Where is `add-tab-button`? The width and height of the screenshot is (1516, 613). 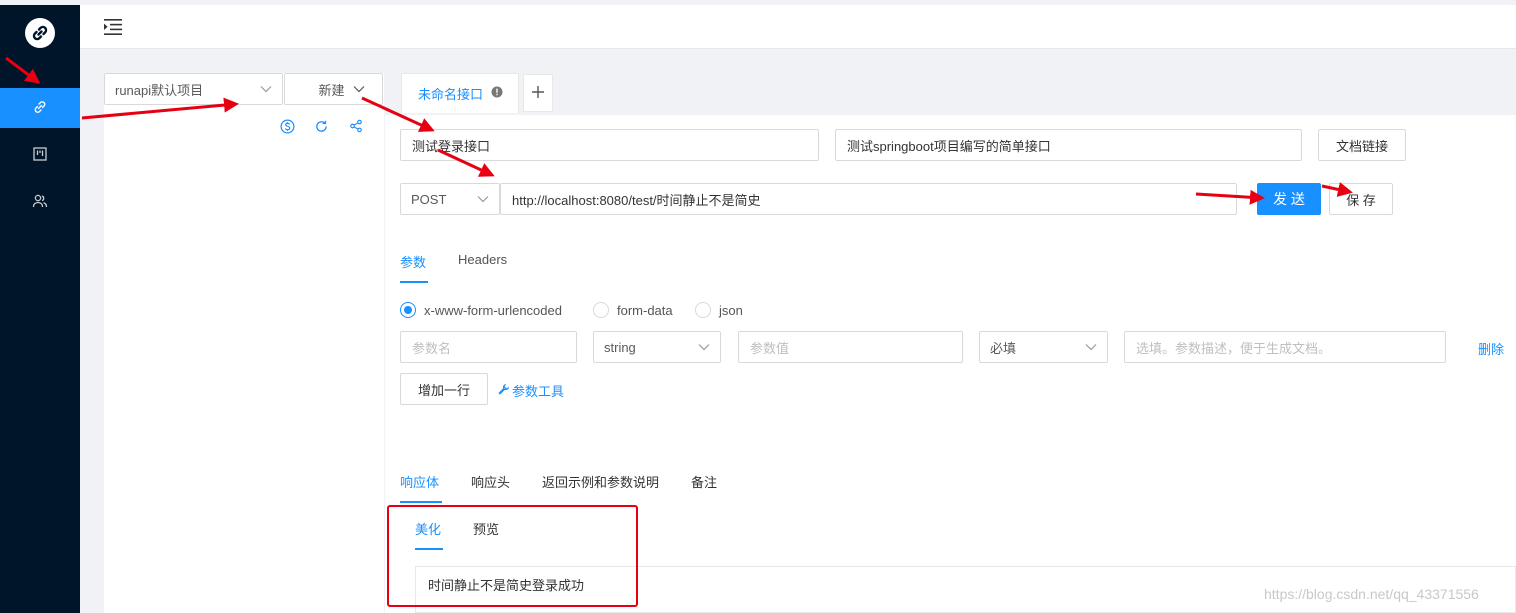 add-tab-button is located at coordinates (538, 93).